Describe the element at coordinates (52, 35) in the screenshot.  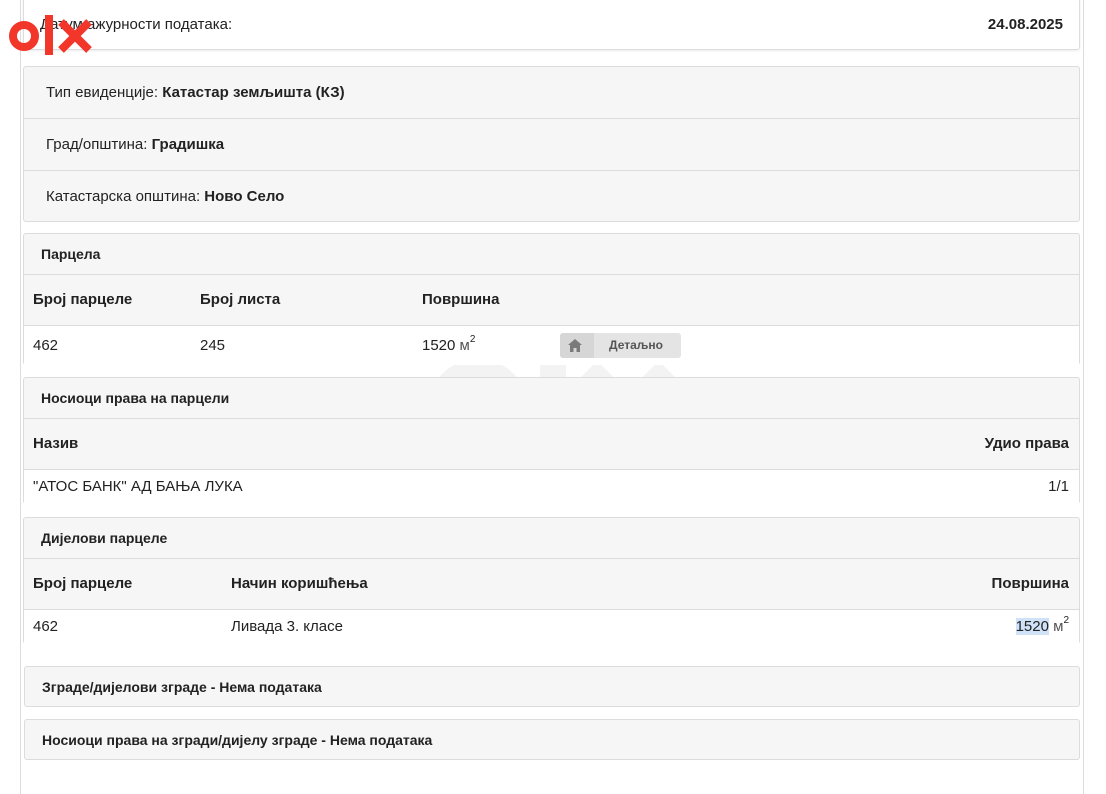
I see `olx-logo` at that location.